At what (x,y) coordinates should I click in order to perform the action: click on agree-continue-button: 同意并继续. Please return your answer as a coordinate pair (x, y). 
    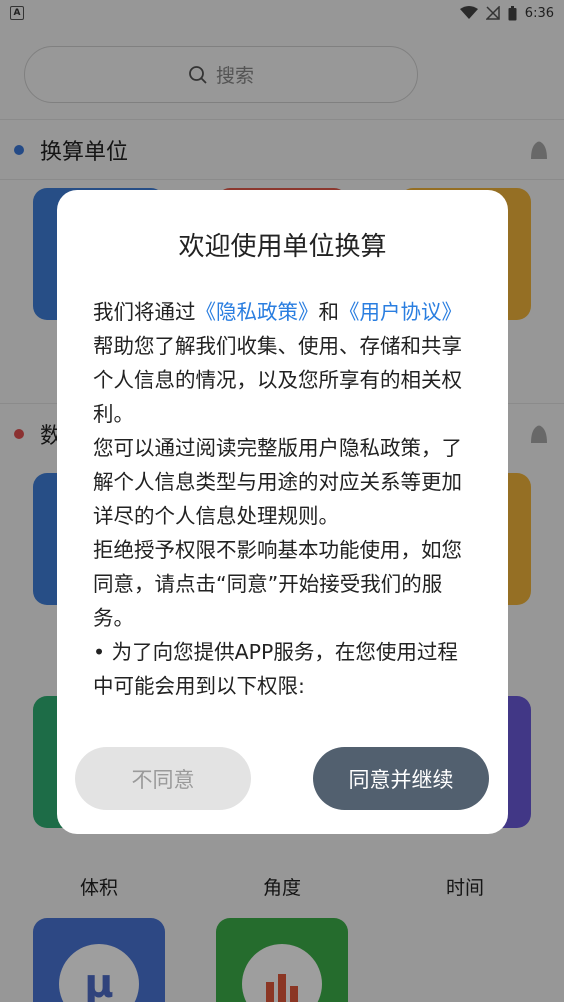
    Looking at the image, I should click on (401, 778).